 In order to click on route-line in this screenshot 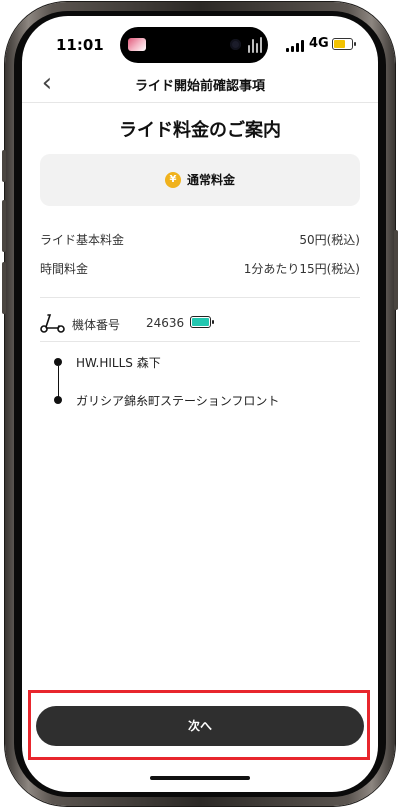, I will do `click(58, 383)`.